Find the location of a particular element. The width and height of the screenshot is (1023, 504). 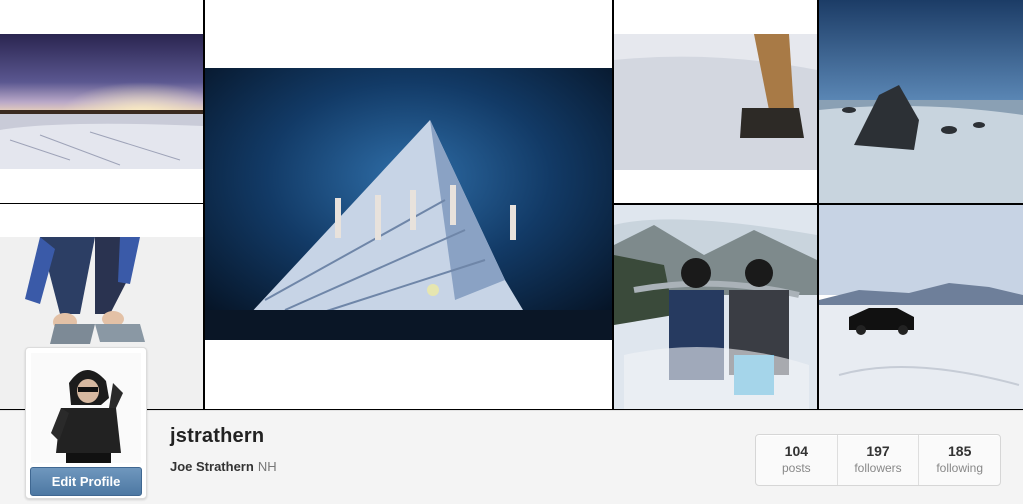

boots-in-snow-photo is located at coordinates (715, 101).